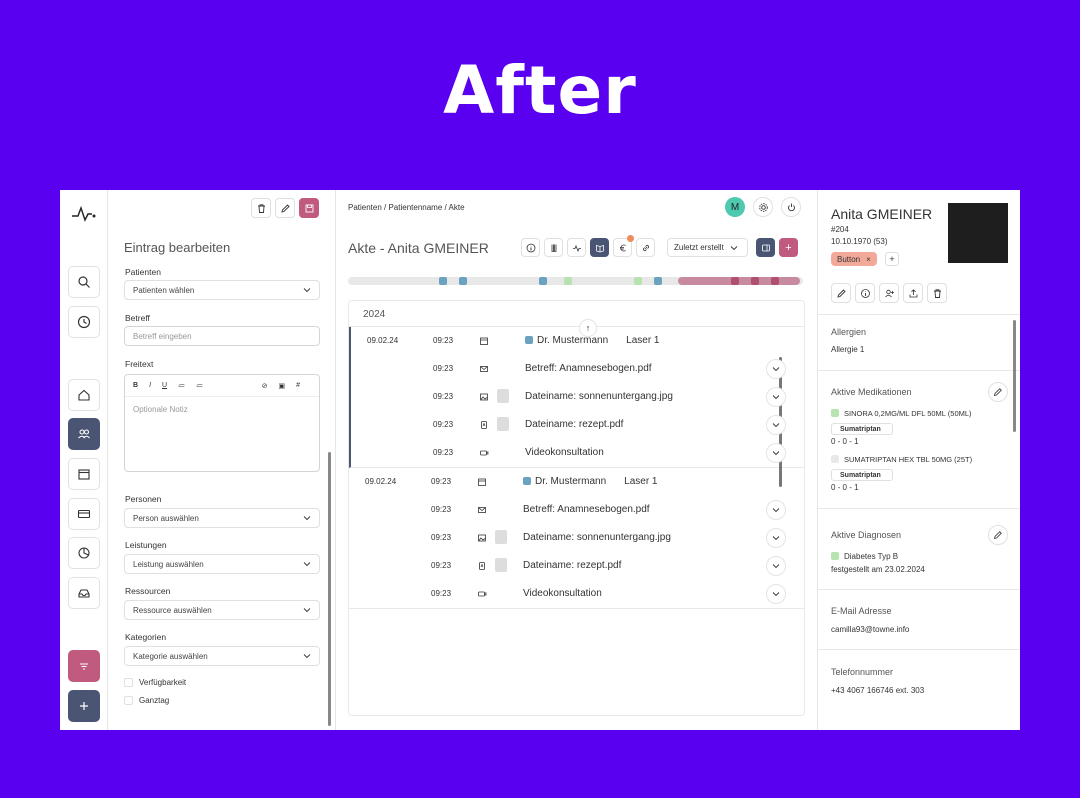 Image resolution: width=1080 pixels, height=798 pixels. What do you see at coordinates (865, 293) in the screenshot?
I see `patient-info-button` at bounding box center [865, 293].